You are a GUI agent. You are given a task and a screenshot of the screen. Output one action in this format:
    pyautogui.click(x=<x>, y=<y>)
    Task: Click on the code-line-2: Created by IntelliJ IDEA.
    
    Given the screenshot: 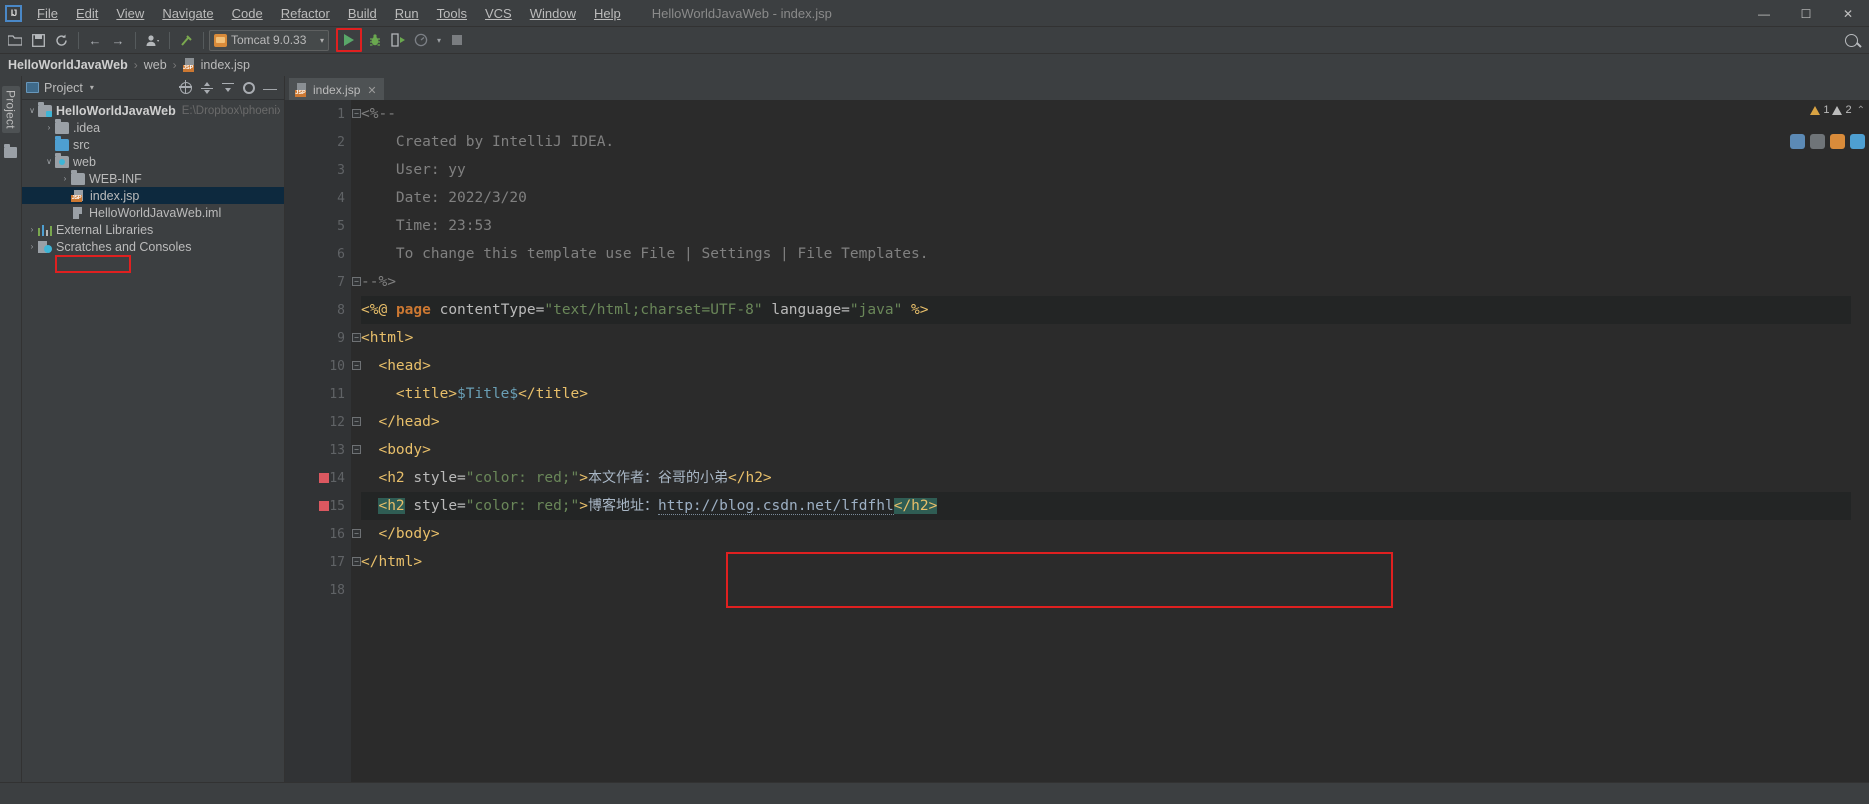 What is the action you would take?
    pyautogui.click(x=1106, y=142)
    